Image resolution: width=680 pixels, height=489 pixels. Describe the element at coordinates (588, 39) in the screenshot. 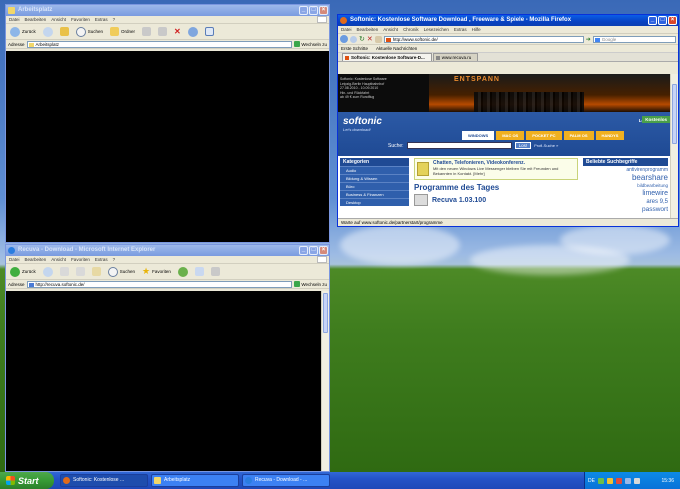

I see `go-arrow-icon: ➜` at that location.